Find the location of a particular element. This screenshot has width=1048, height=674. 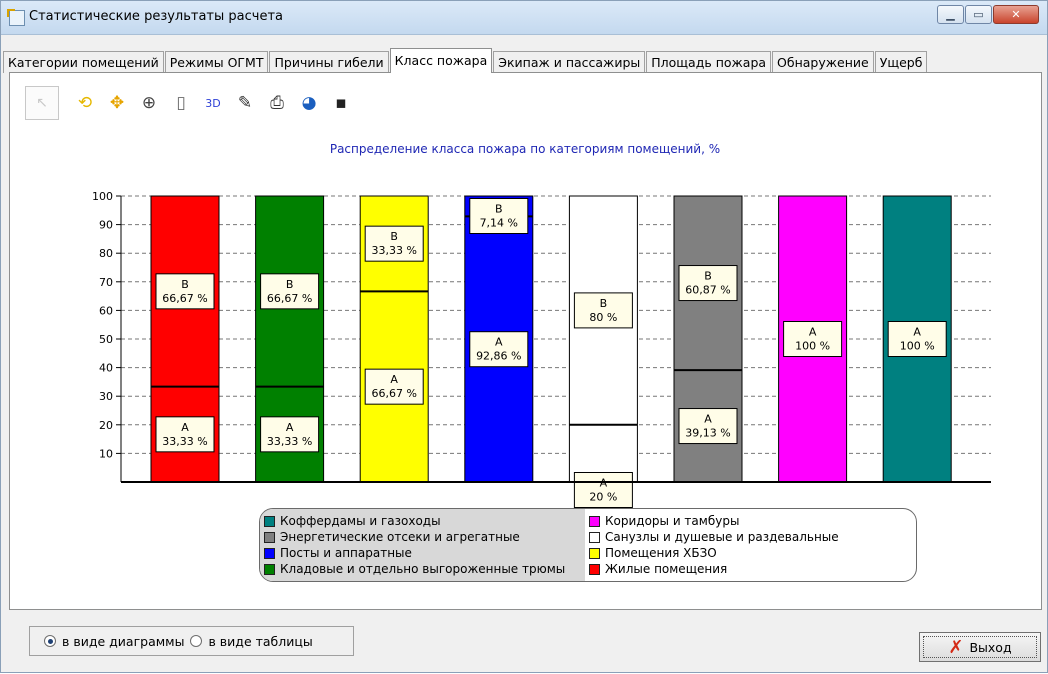

data-label-value: 80 % is located at coordinates (603, 317).